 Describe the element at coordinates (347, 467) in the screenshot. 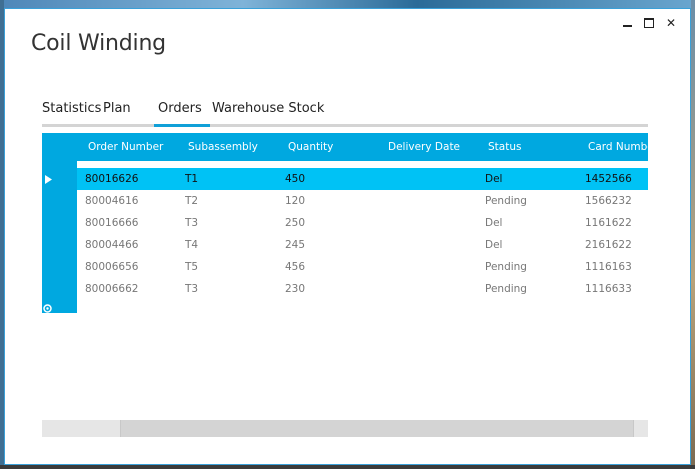

I see `desktop-backdrop-bottom` at that location.